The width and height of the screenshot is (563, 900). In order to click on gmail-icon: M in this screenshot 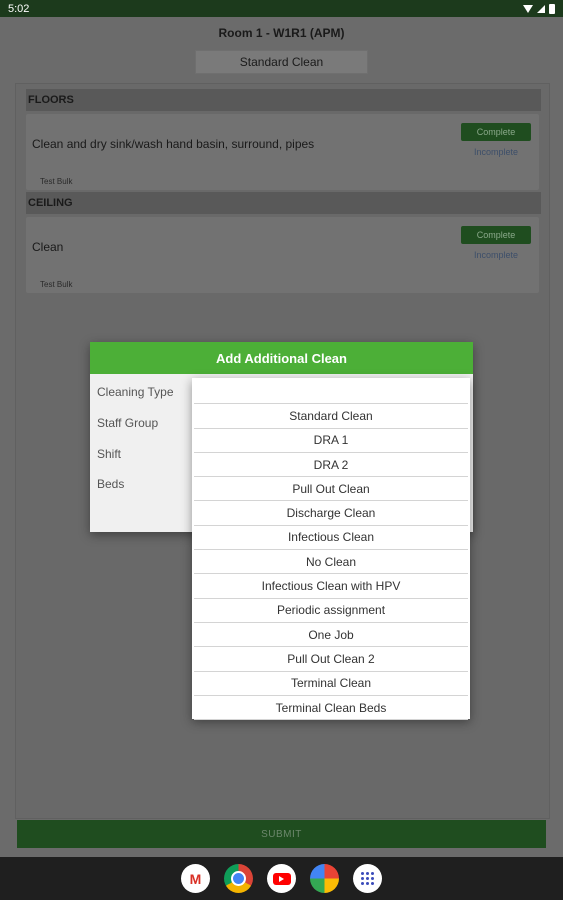, I will do `click(195, 878)`.